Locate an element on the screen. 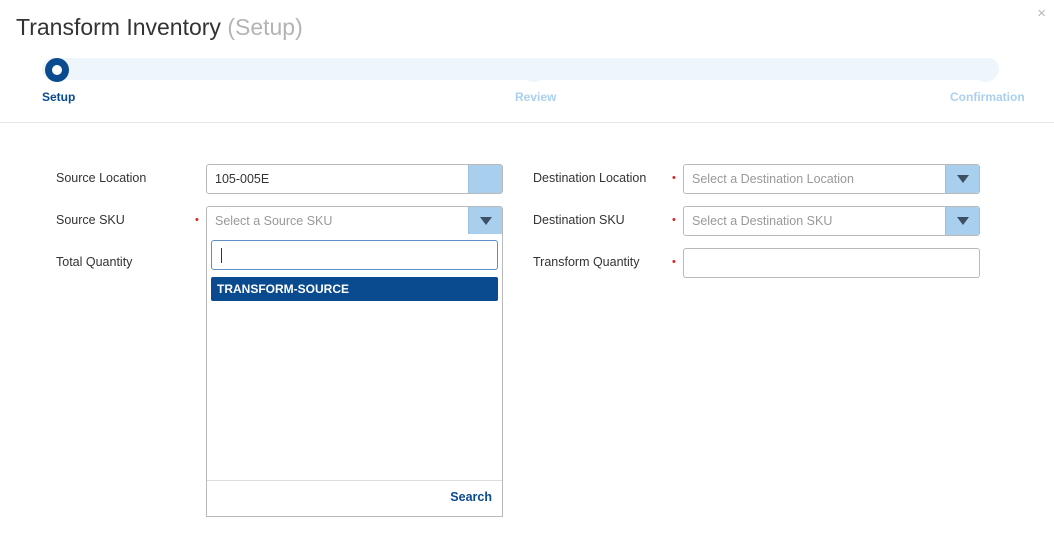  dropdown-option: TRANSFORM-SOURCE is located at coordinates (354, 289).